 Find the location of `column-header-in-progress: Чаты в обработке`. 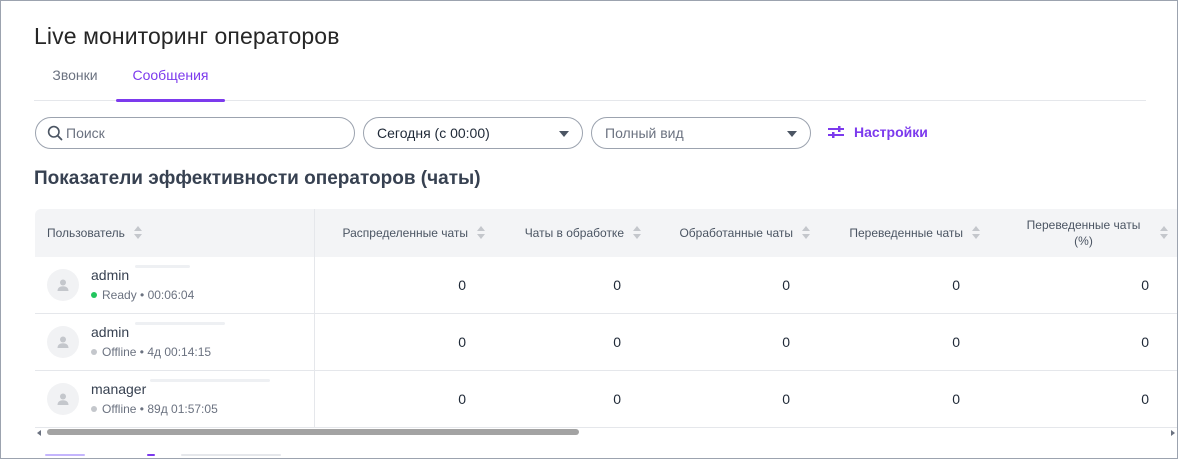

column-header-in-progress: Чаты в обработке is located at coordinates (565, 233).